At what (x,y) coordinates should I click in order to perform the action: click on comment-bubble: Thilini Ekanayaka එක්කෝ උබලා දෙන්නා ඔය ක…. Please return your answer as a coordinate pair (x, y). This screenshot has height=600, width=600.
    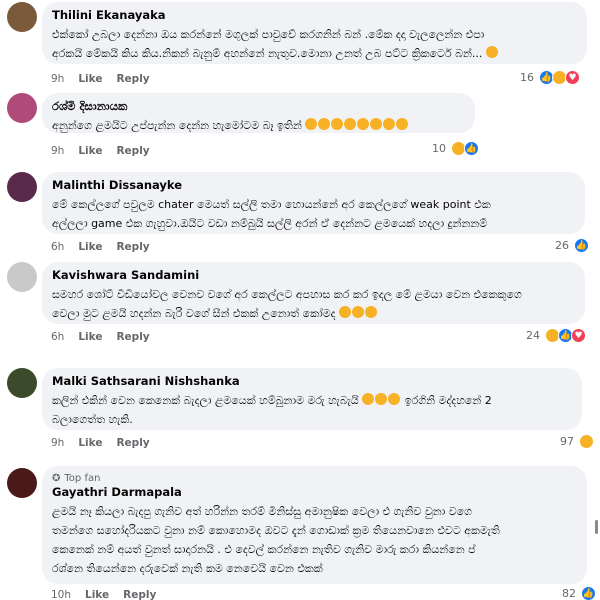
    Looking at the image, I should click on (314, 33).